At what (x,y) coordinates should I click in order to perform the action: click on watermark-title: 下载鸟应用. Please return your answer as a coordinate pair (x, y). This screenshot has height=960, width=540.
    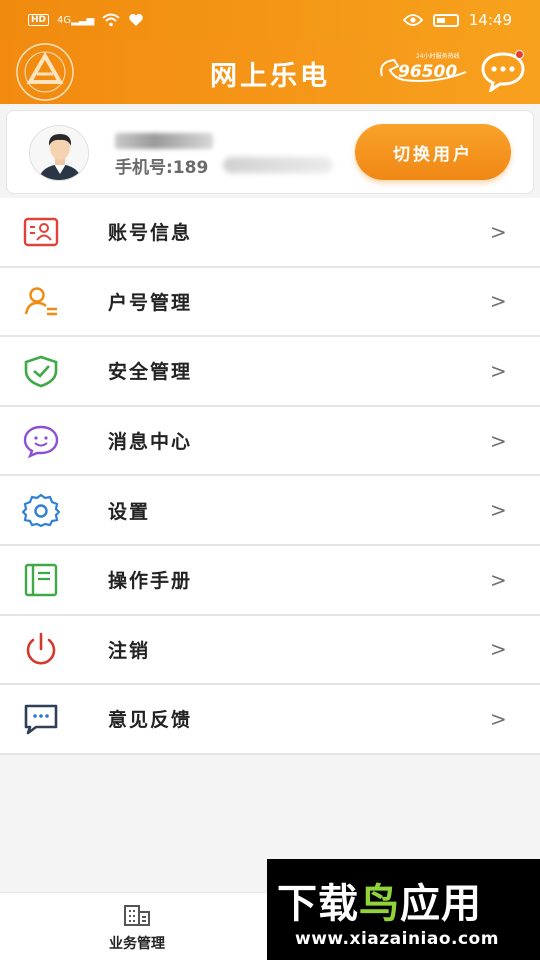
    Looking at the image, I should click on (379, 904).